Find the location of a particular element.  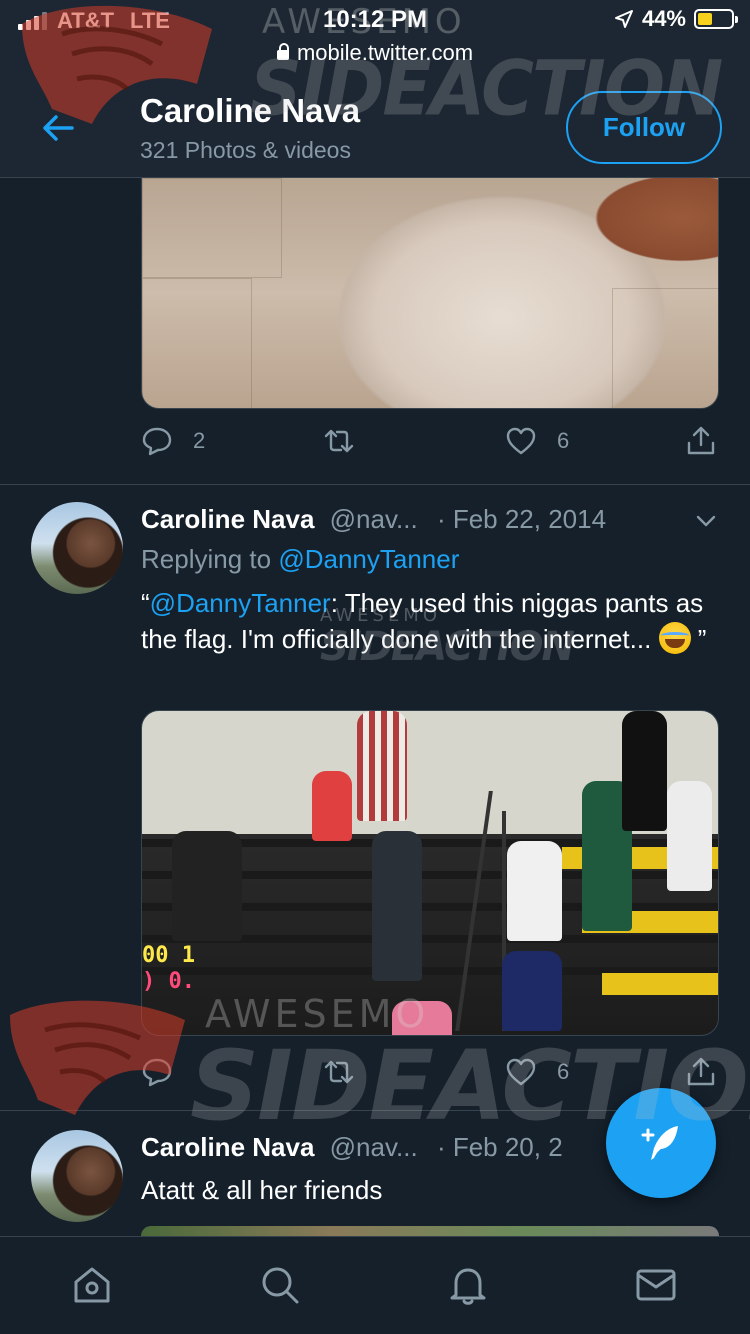

tweet-2-header: Caroline Nava @nav... · Feb 22, 2014 is located at coordinates (373, 519).